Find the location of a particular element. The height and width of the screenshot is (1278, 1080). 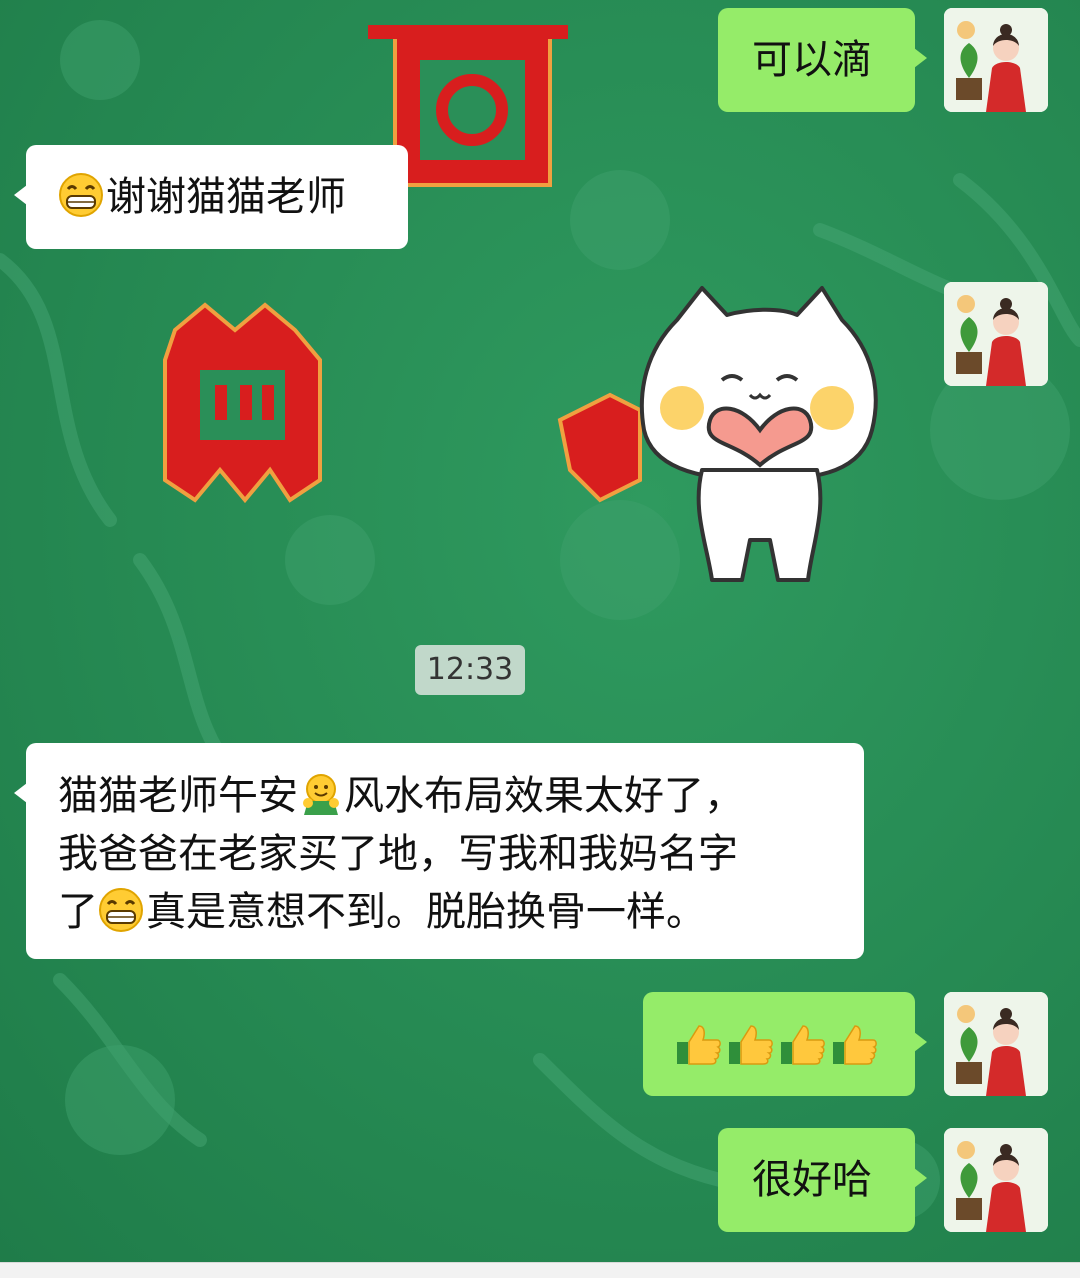

message-line: 猫猫老师午安 风水布局效果太好了， is located at coordinates (461, 796).